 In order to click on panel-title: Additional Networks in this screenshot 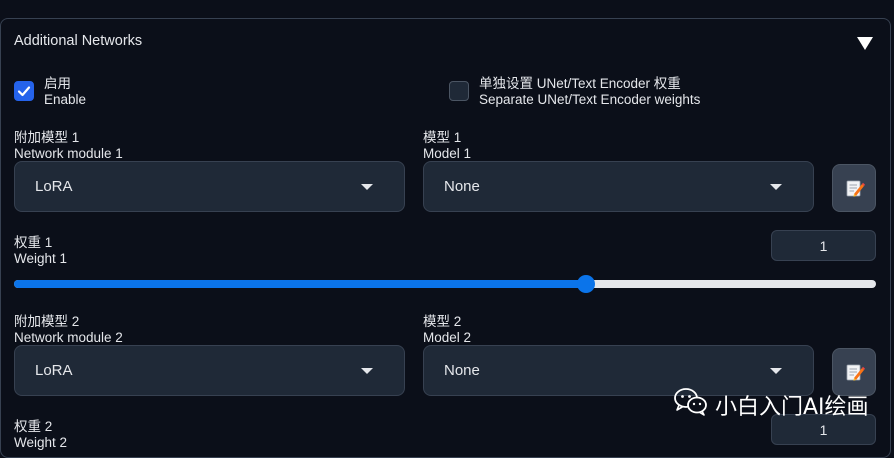, I will do `click(78, 41)`.